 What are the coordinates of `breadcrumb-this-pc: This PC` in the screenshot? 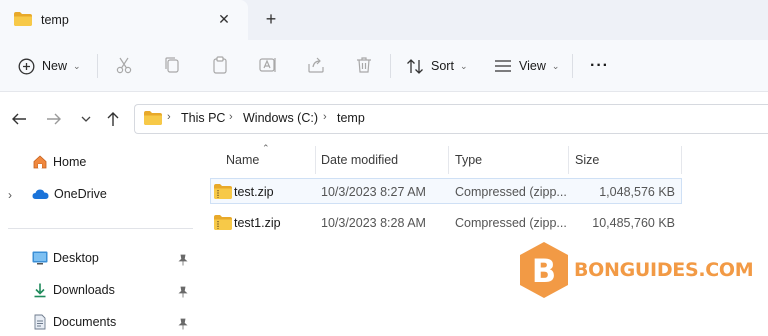 It's located at (203, 118).